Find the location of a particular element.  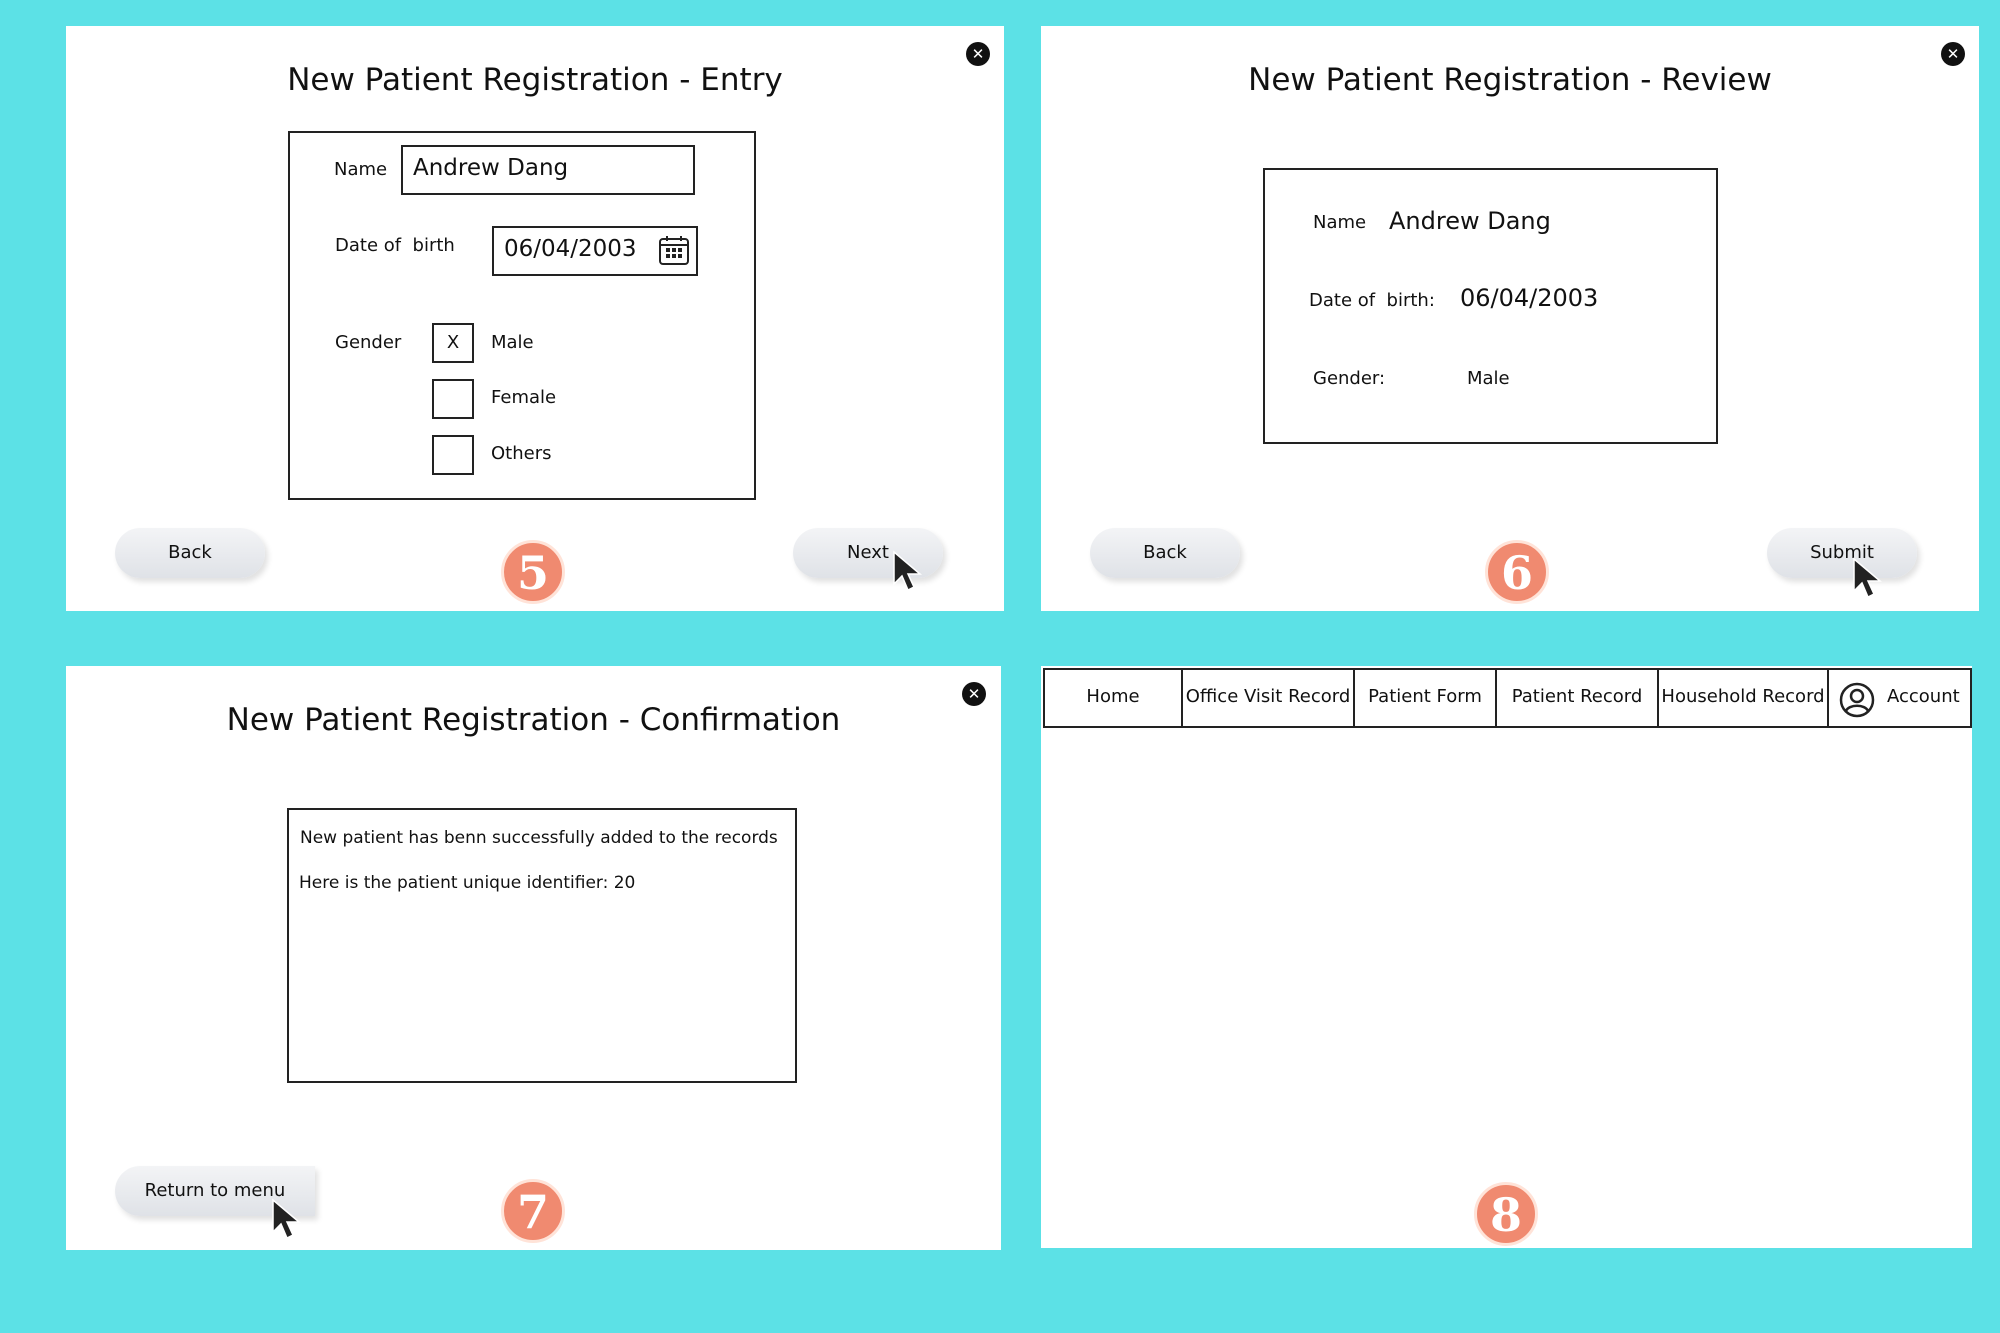

review-name-label: Name is located at coordinates (1340, 222).